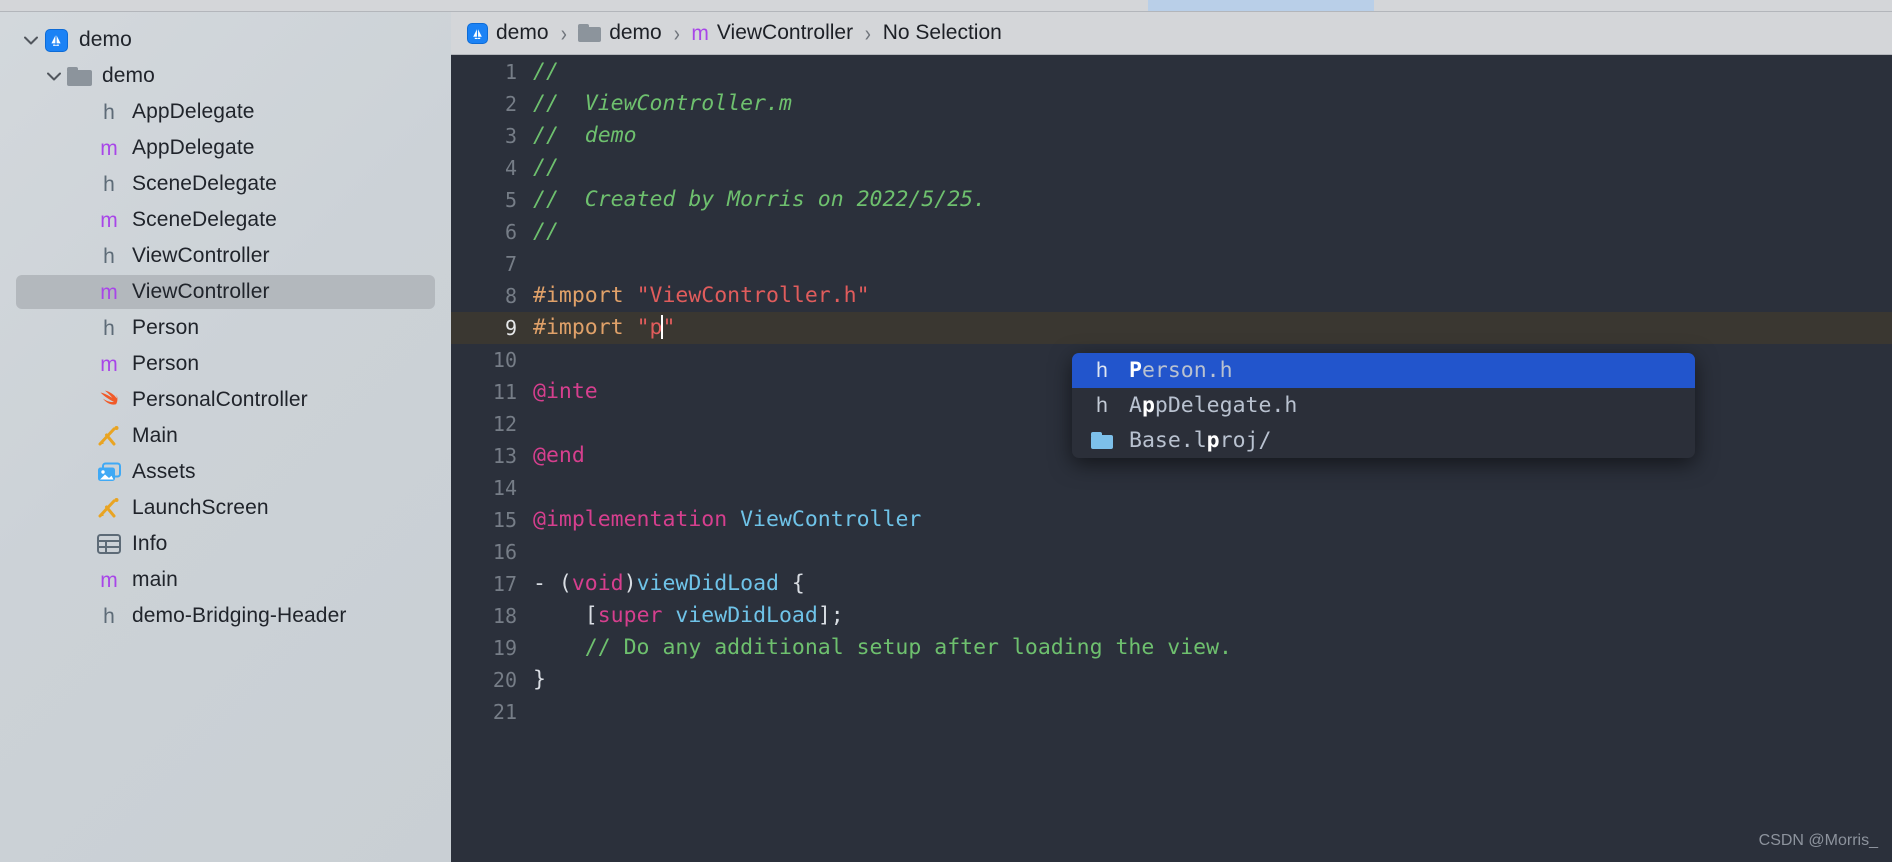 Image resolution: width=1892 pixels, height=862 pixels. What do you see at coordinates (662, 103) in the screenshot?
I see `code-token: // ViewController.m` at bounding box center [662, 103].